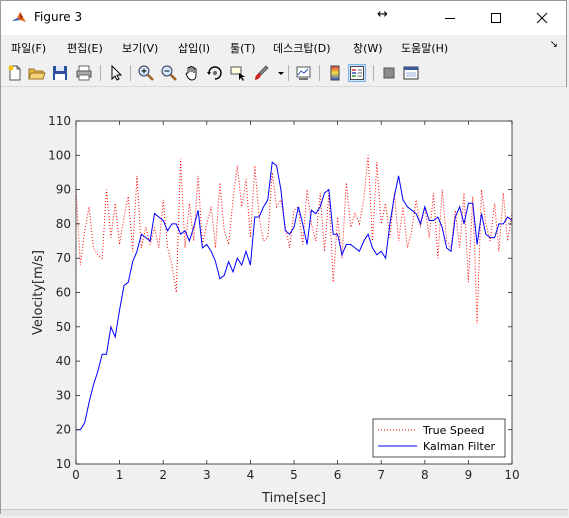 The height and width of the screenshot is (518, 569). What do you see at coordinates (368, 48) in the screenshot?
I see `menu-window: 창(W)` at bounding box center [368, 48].